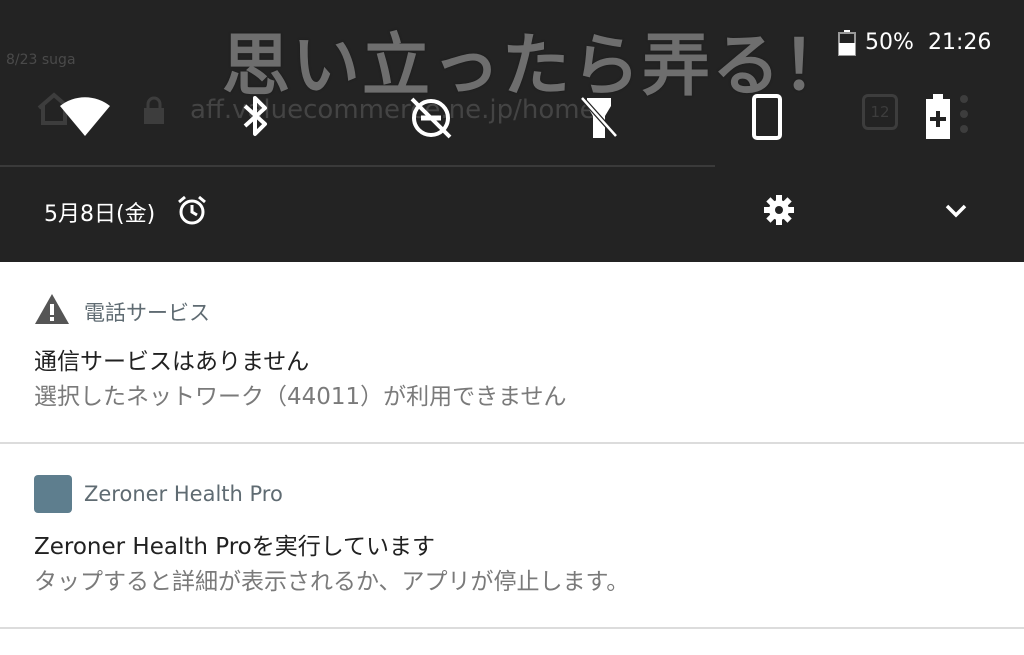 This screenshot has width=1024, height=655. I want to click on phone-rotate-icon, so click(767, 117).